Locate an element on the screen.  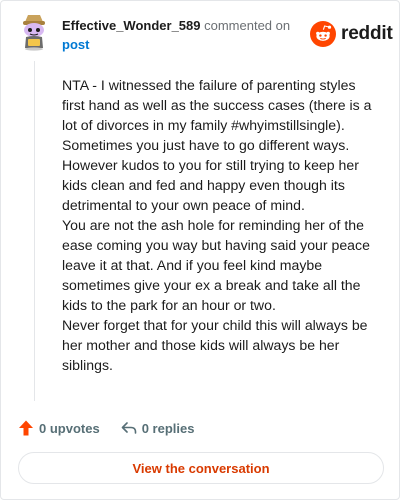
upvote-arrow-icon is located at coordinates (26, 428).